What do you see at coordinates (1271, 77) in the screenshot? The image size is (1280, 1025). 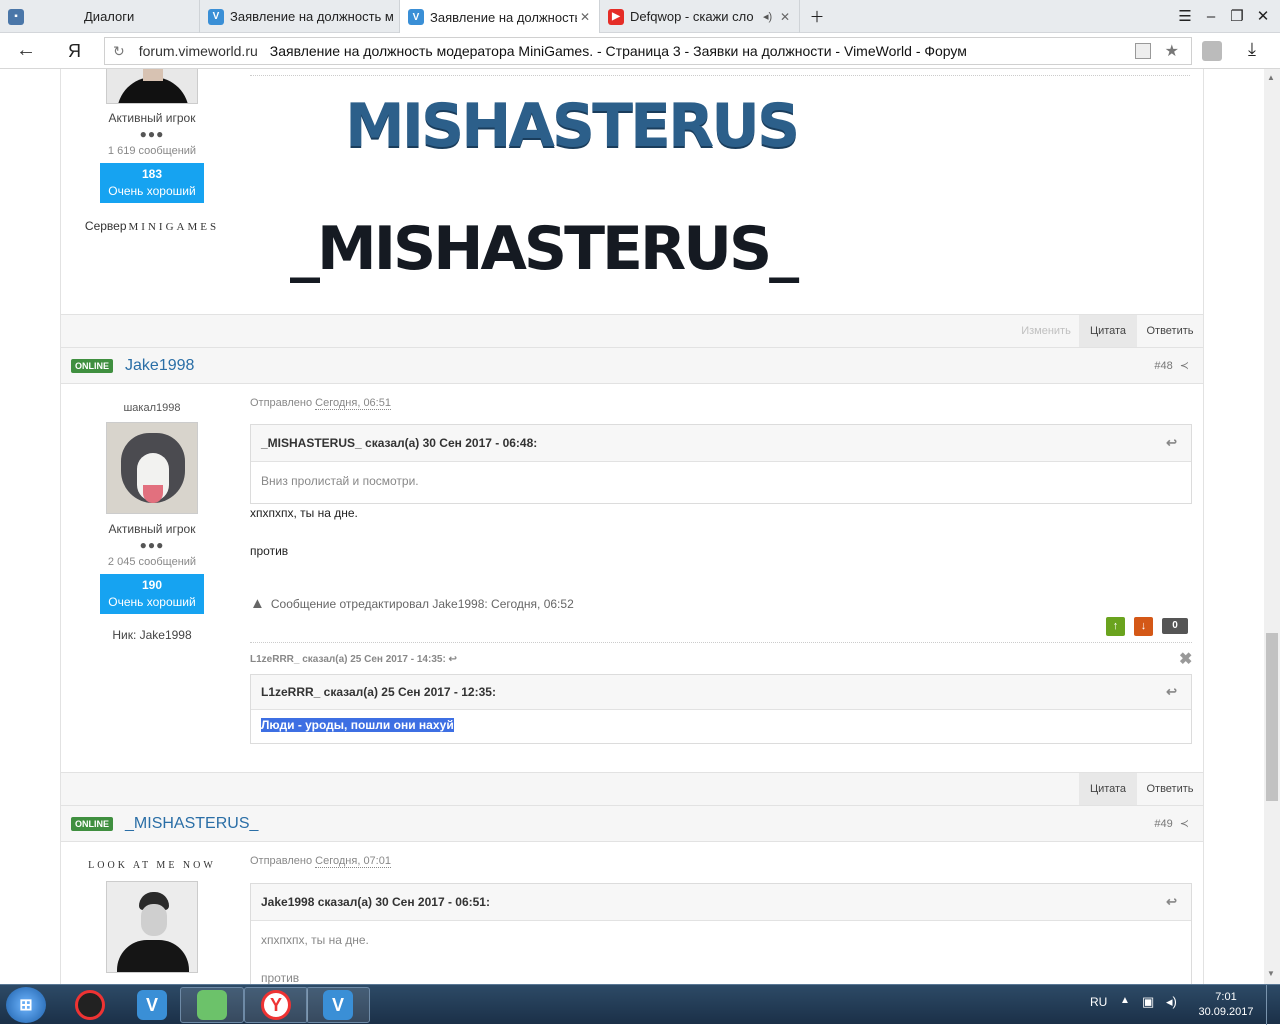 I see `scroll-up-icon: ▲` at bounding box center [1271, 77].